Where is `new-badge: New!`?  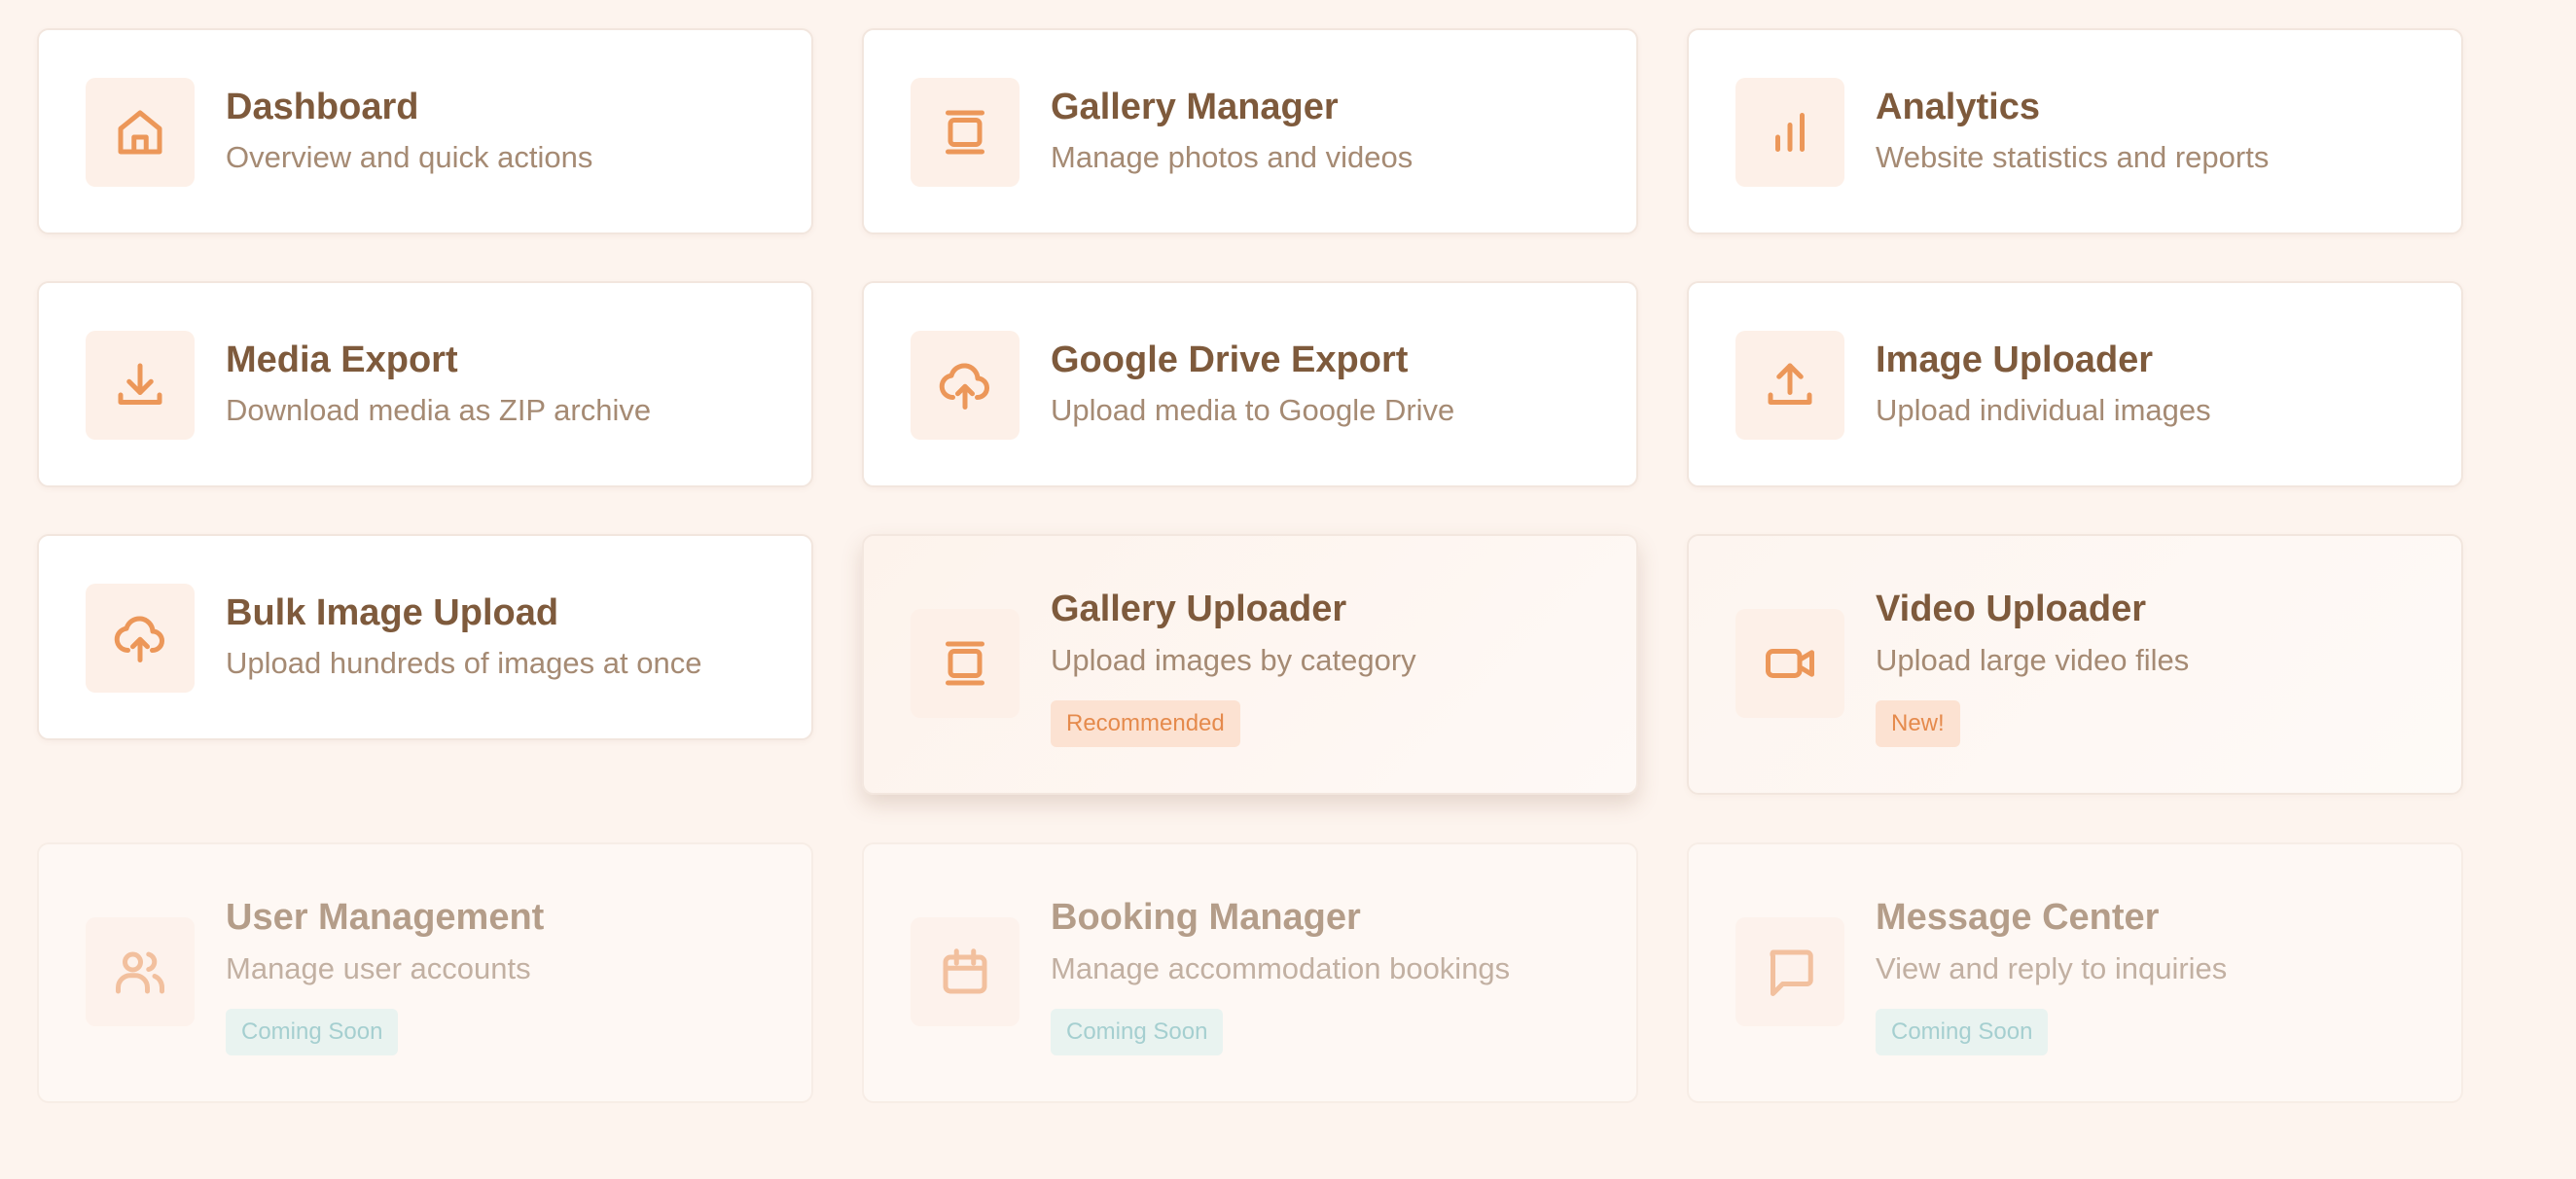
new-badge: New! is located at coordinates (1918, 723).